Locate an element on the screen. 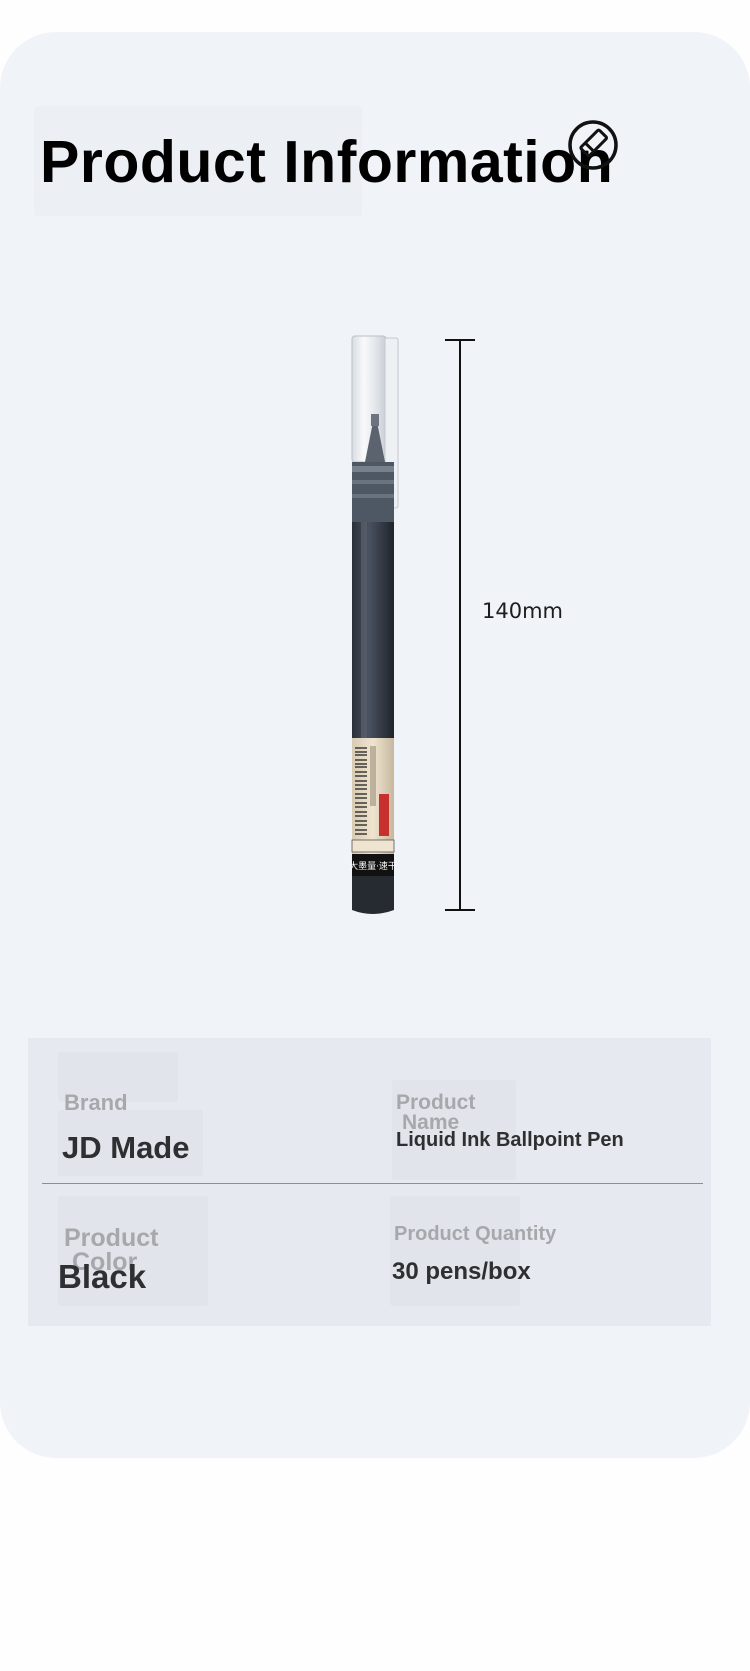 The height and width of the screenshot is (1671, 750). dimension-indicator is located at coordinates (460, 625).